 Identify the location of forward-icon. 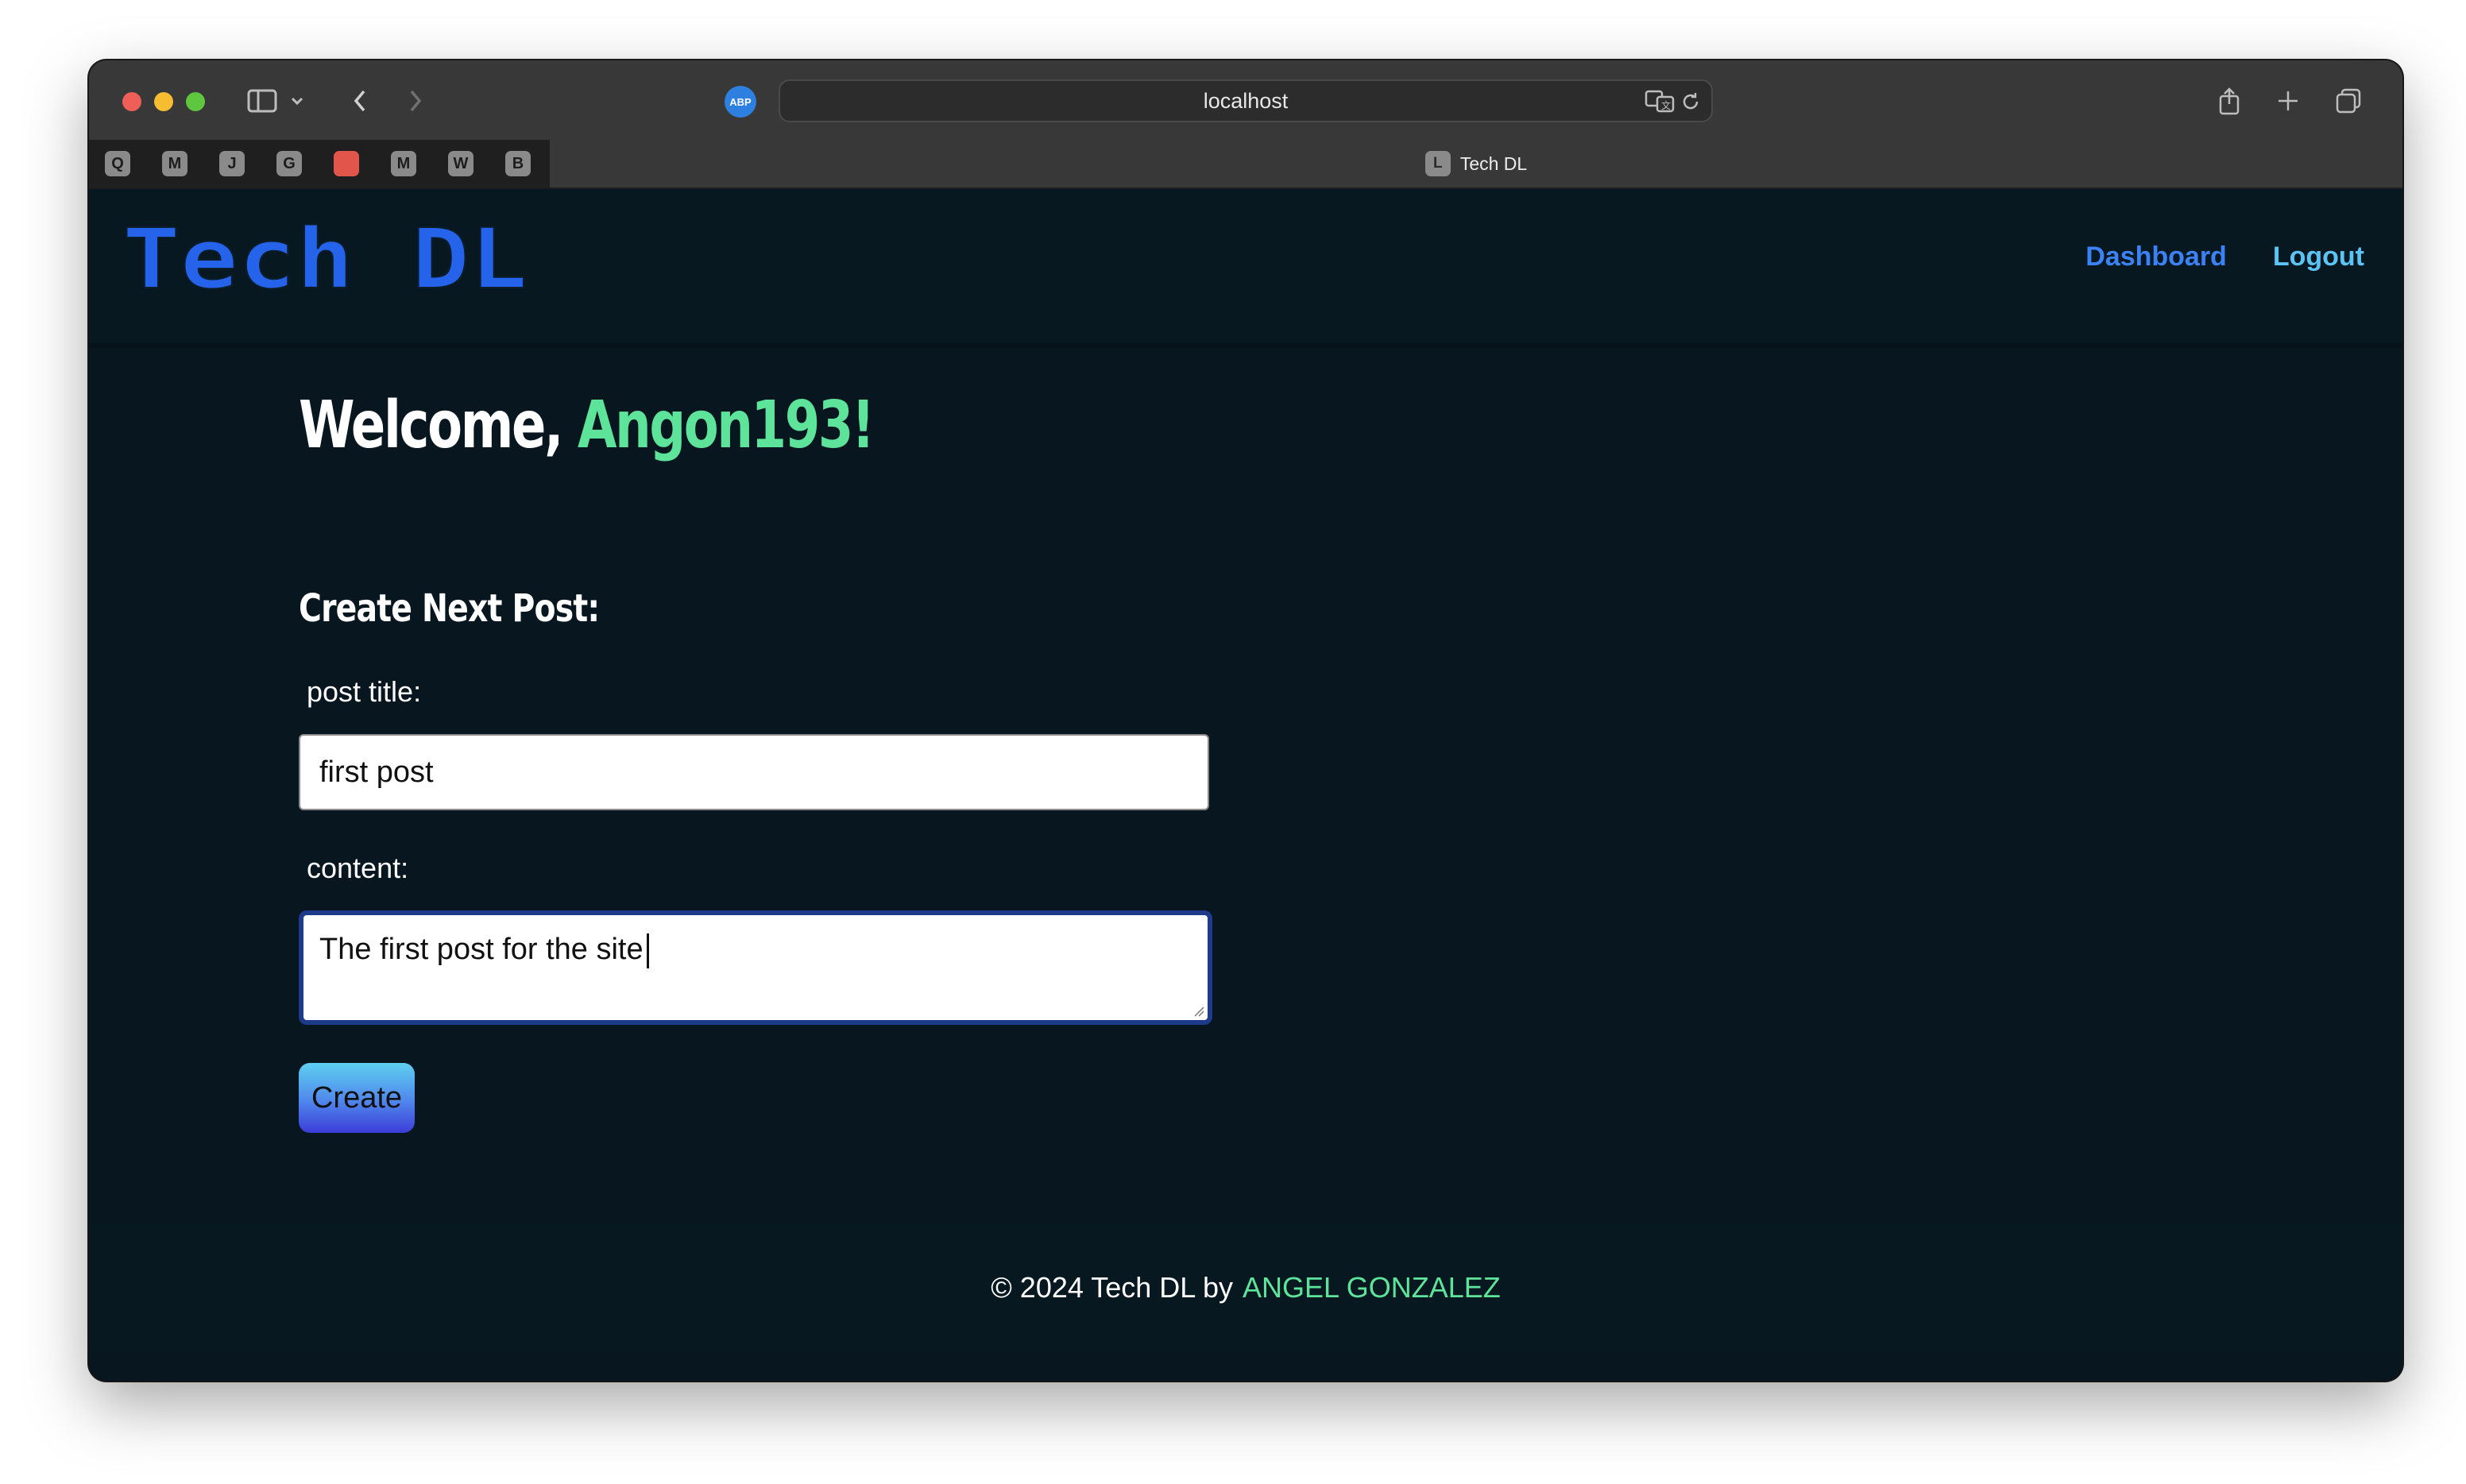
(415, 101).